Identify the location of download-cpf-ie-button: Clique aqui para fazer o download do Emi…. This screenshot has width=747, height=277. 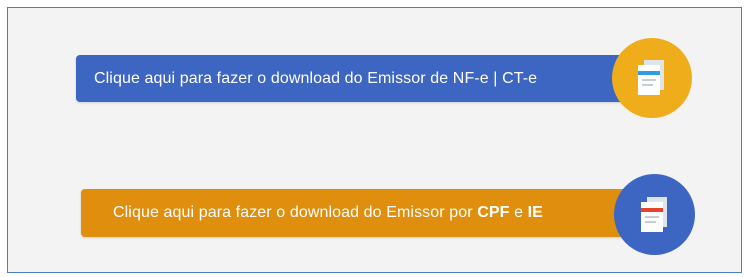
(363, 213).